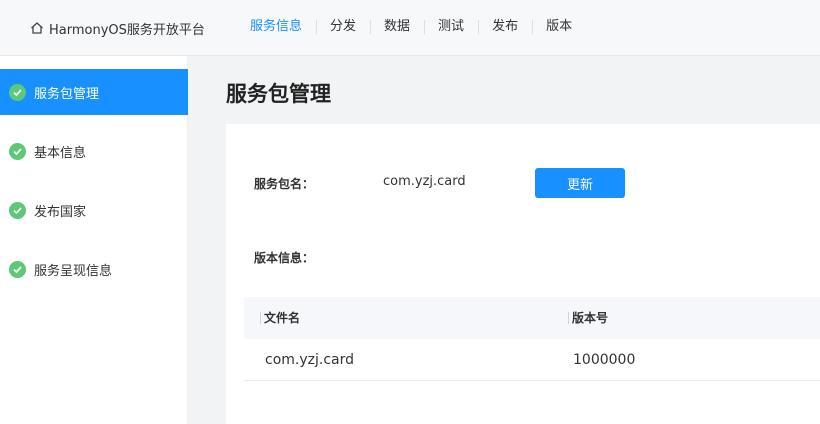  What do you see at coordinates (67, 94) in the screenshot?
I see `sidebar-item-label: 服务包管理` at bounding box center [67, 94].